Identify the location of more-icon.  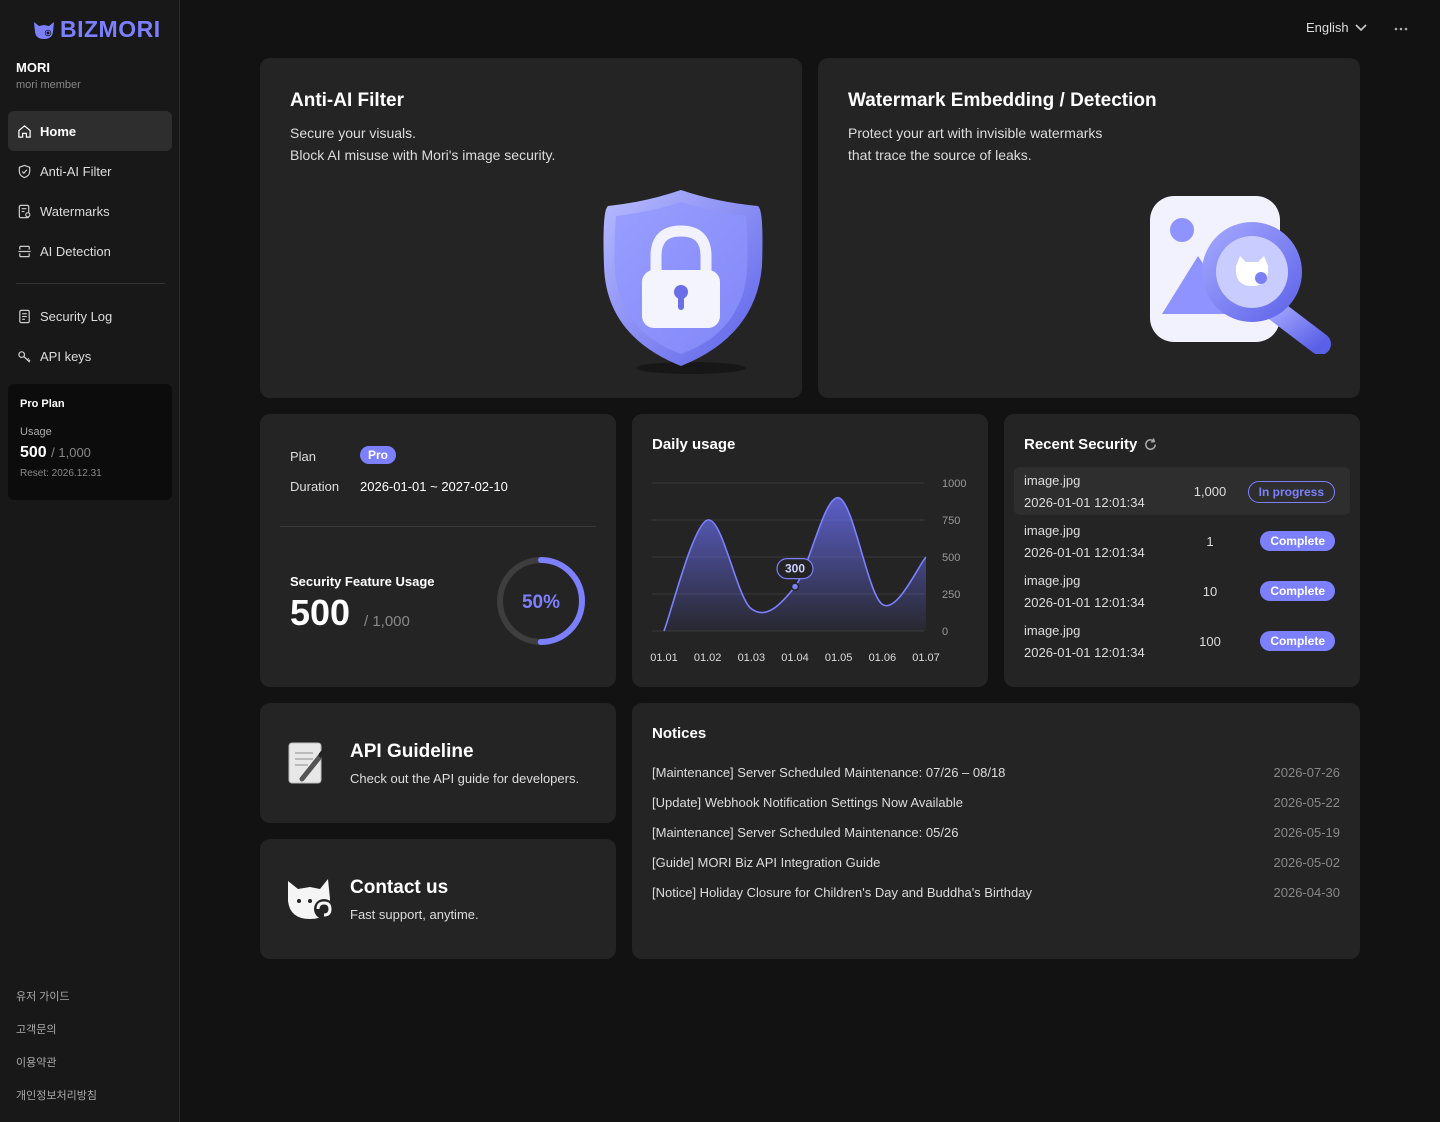
(1401, 29).